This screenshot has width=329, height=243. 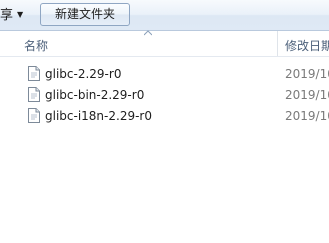 I want to click on share-menu-button: 享 ▼, so click(x=11, y=15).